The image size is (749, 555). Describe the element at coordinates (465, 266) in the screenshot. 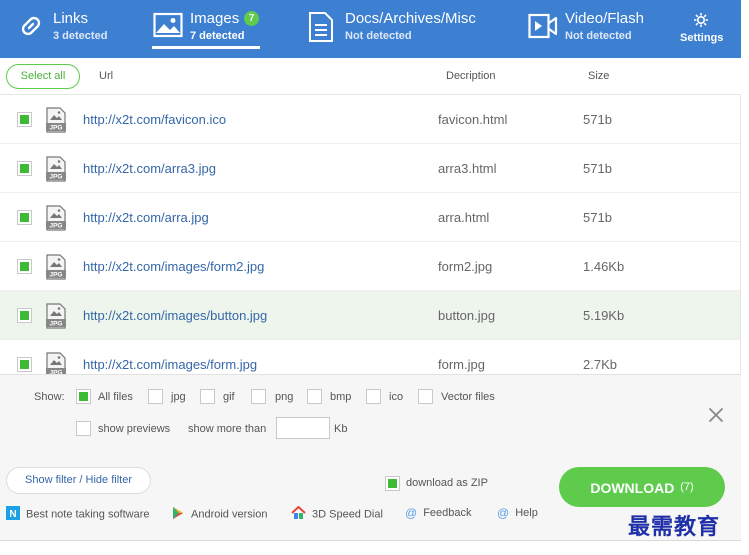

I see `file-description: form2.jpg` at that location.